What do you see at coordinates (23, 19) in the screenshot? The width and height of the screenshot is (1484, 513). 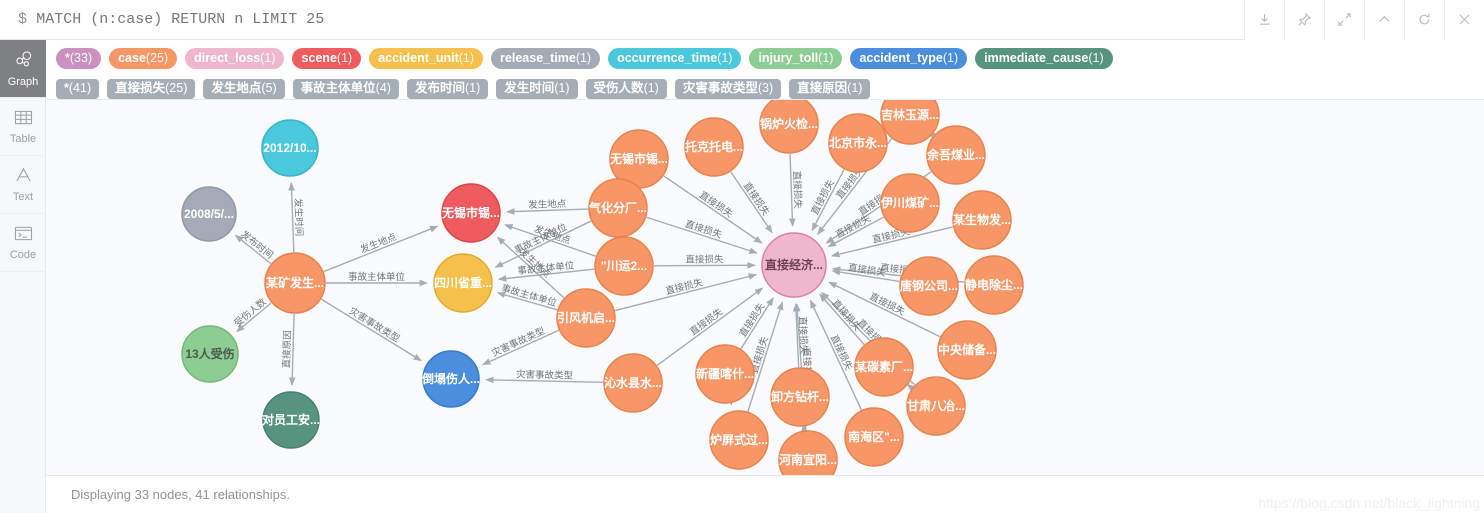 I see `query-prompt: $` at bounding box center [23, 19].